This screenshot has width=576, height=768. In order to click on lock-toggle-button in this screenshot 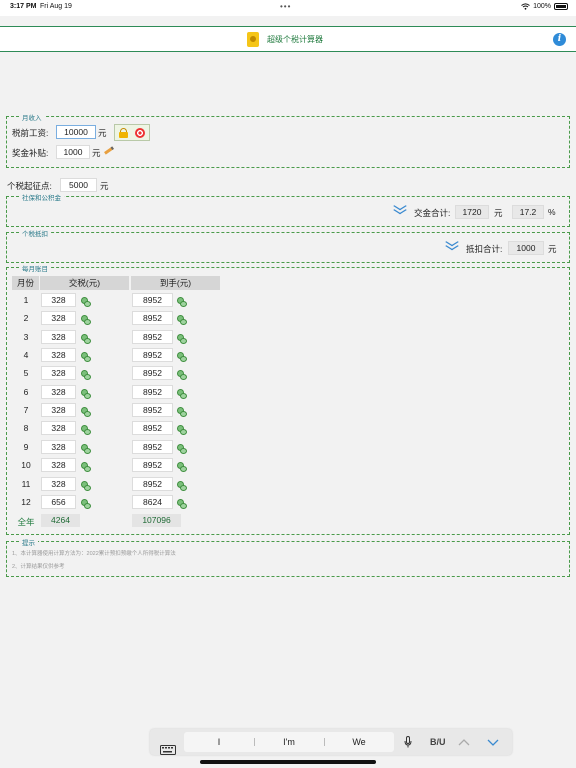, I will do `click(132, 132)`.